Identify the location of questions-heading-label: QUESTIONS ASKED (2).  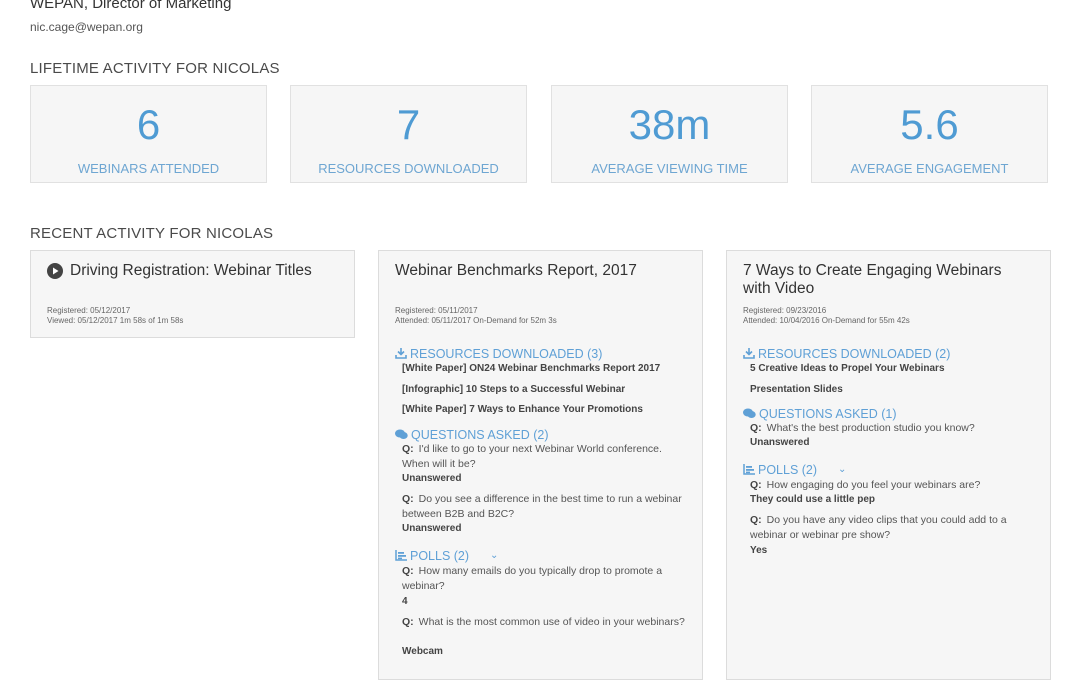
(480, 435).